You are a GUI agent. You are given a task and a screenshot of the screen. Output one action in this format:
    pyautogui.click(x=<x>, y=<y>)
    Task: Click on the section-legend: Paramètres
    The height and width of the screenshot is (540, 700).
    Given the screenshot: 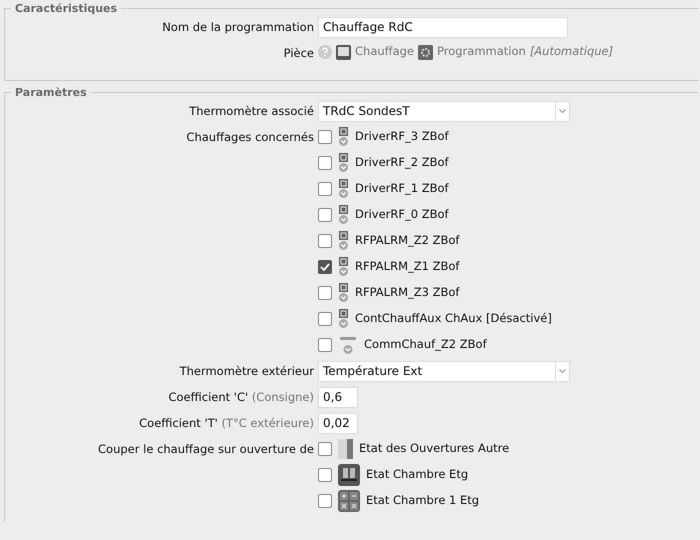 What is the action you would take?
    pyautogui.click(x=51, y=92)
    